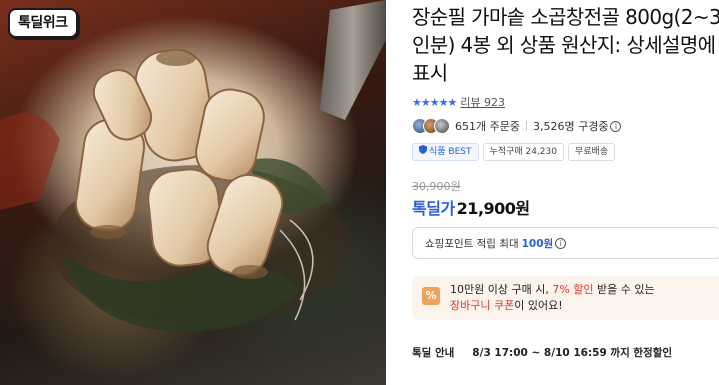 The width and height of the screenshot is (719, 385). Describe the element at coordinates (493, 208) in the screenshot. I see `sale-price: 21,900원` at that location.